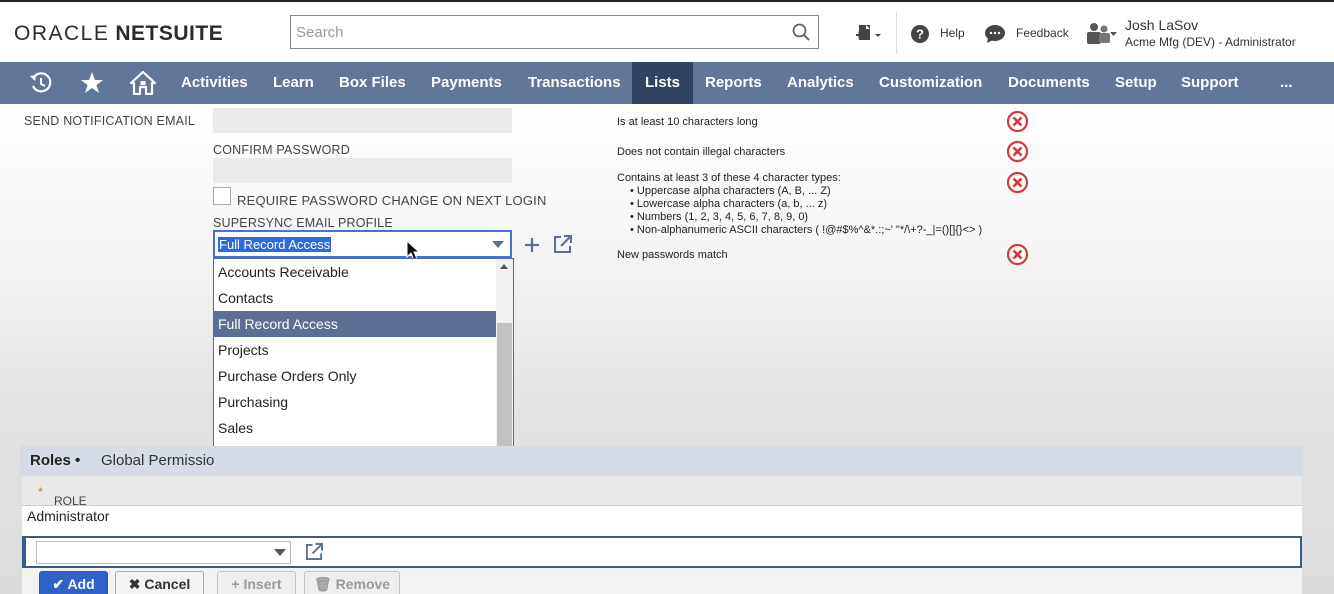 The height and width of the screenshot is (594, 1334). What do you see at coordinates (662, 492) in the screenshot?
I see `roles-column-header: ROLE *` at bounding box center [662, 492].